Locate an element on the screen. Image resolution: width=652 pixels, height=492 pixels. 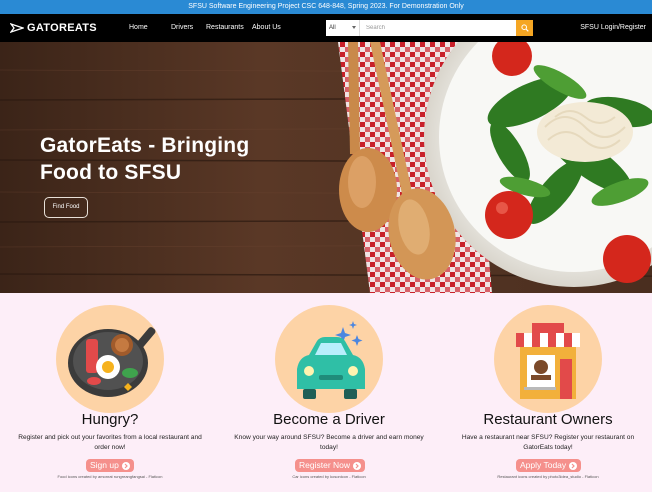
search-bar: All is located at coordinates (429, 28).